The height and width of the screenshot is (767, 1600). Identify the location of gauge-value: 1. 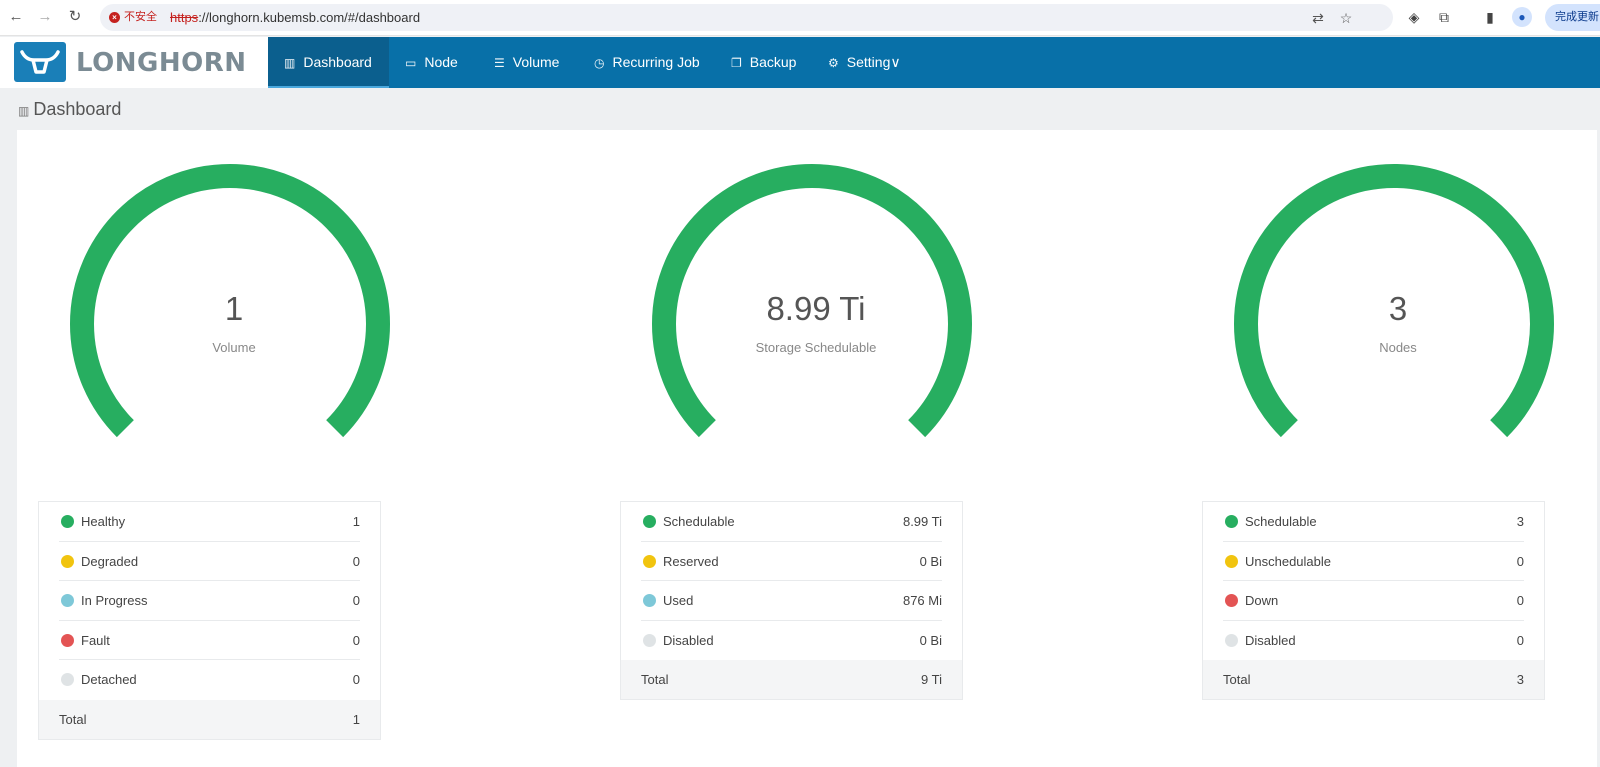
(234, 308).